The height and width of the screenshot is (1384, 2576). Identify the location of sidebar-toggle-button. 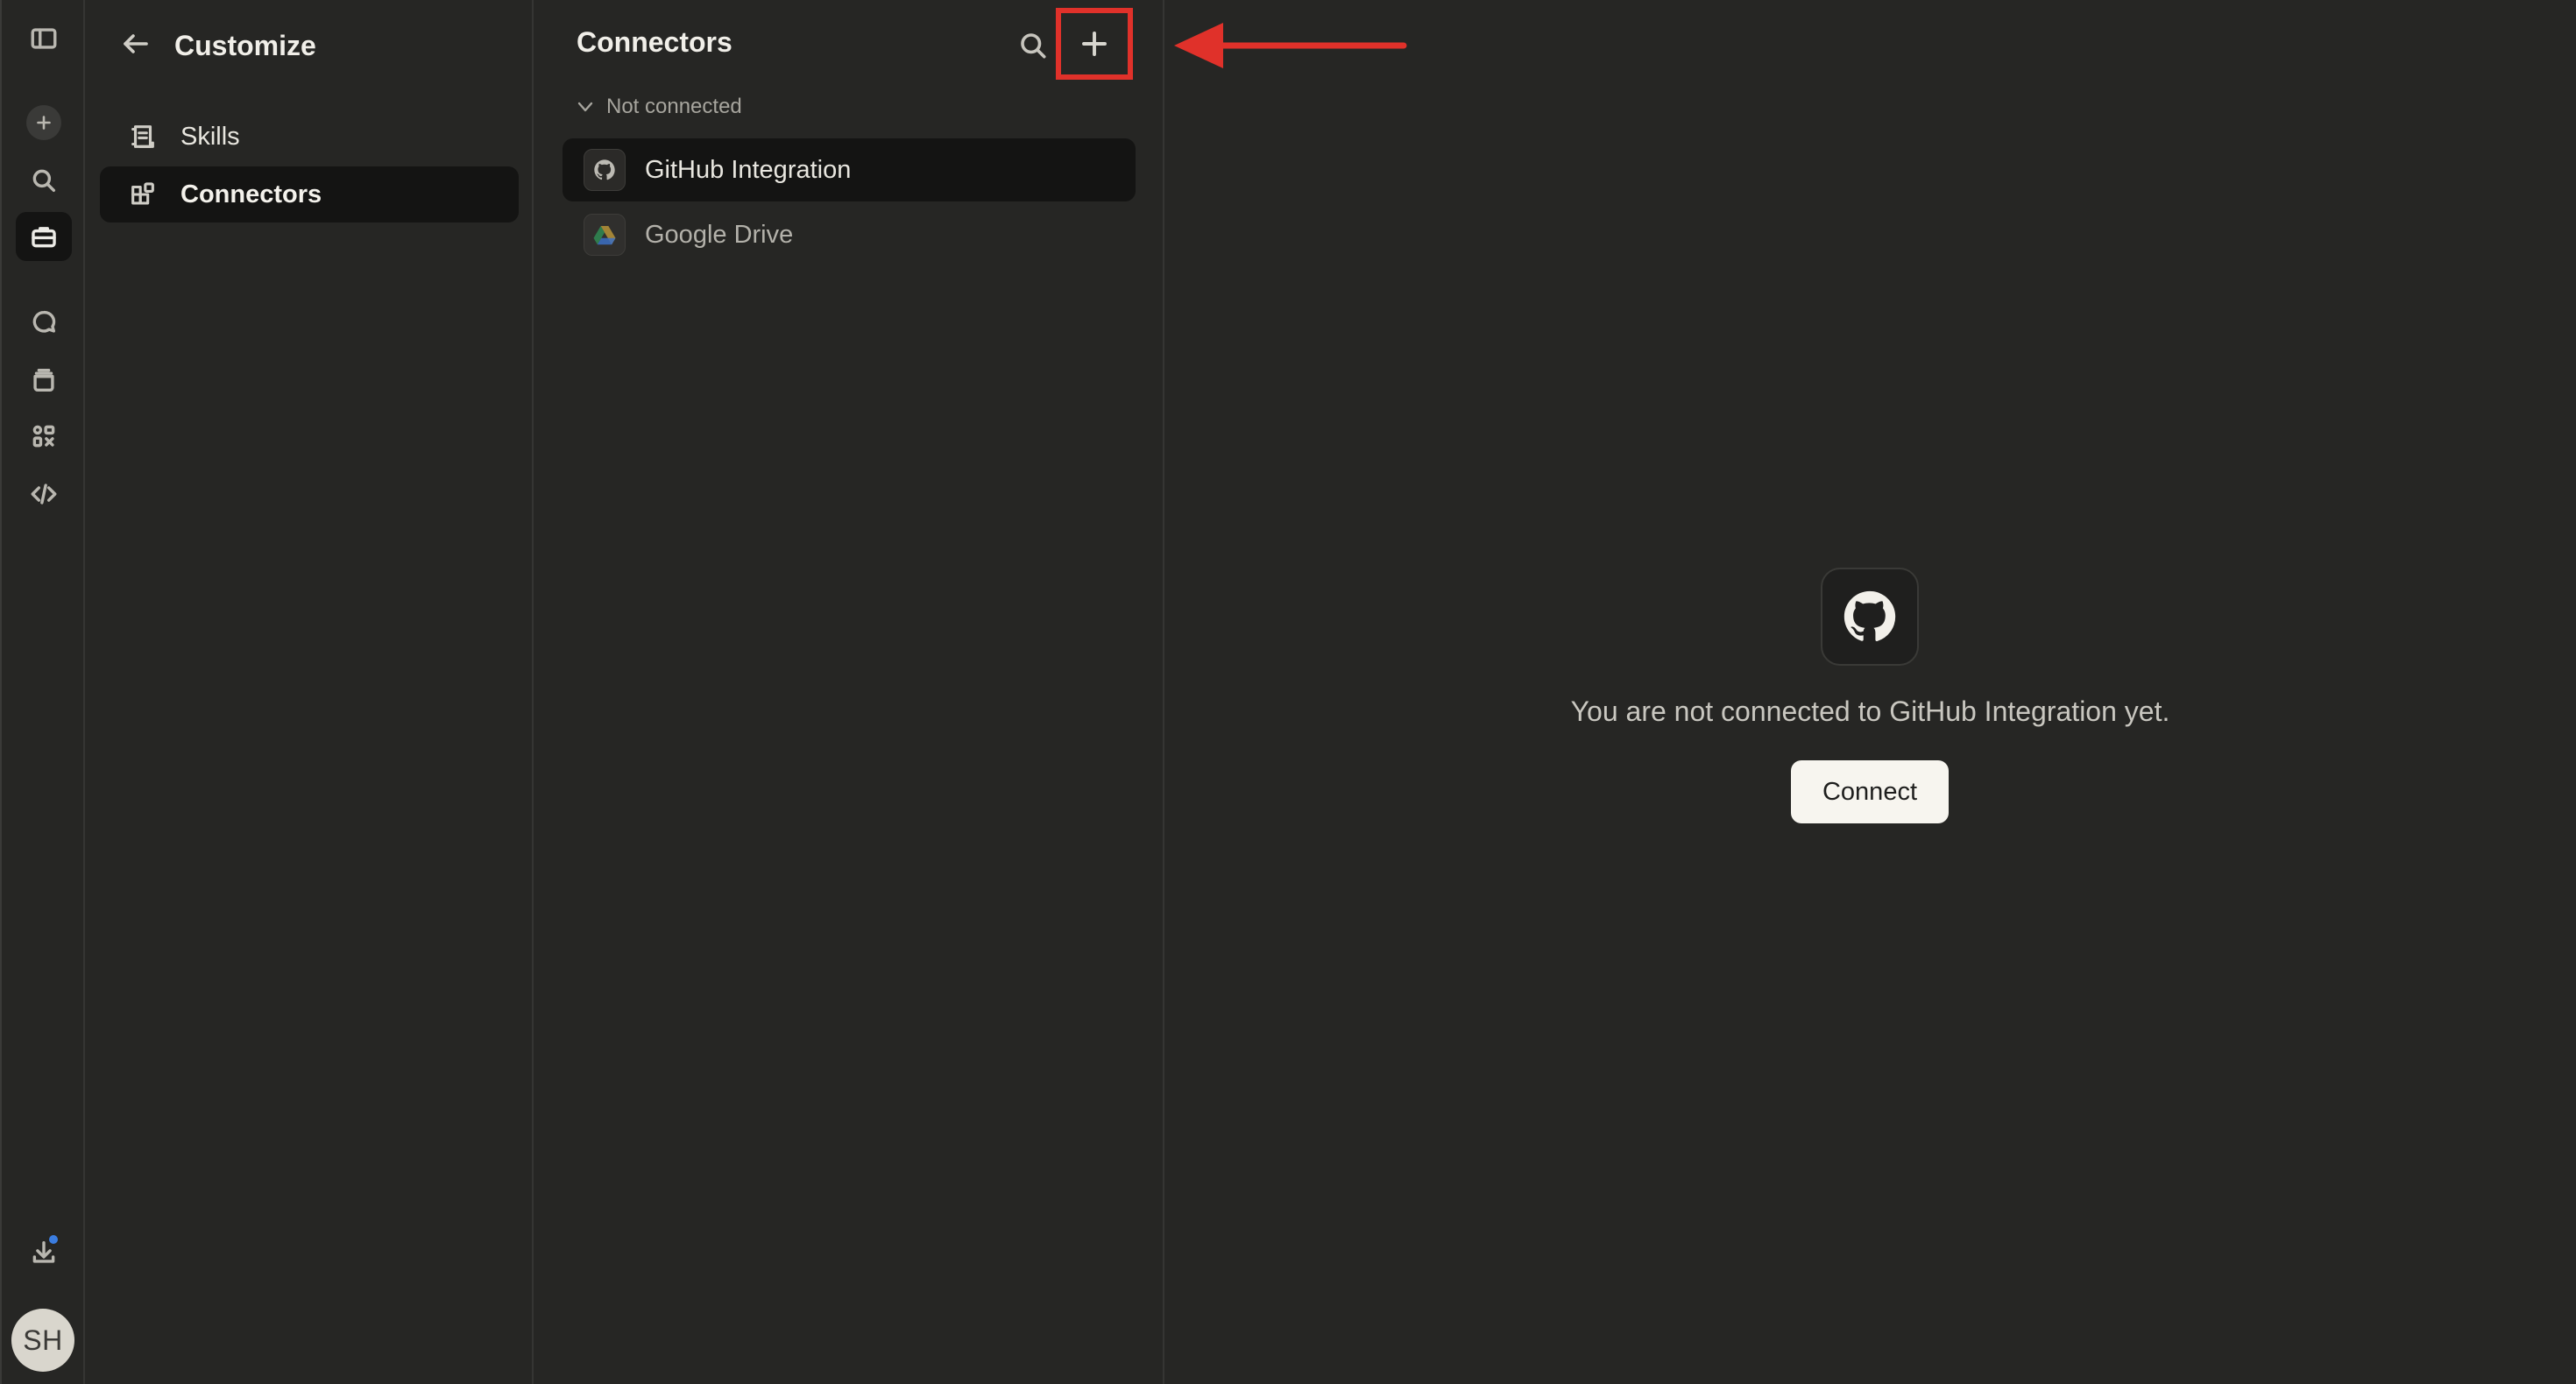
(44, 38).